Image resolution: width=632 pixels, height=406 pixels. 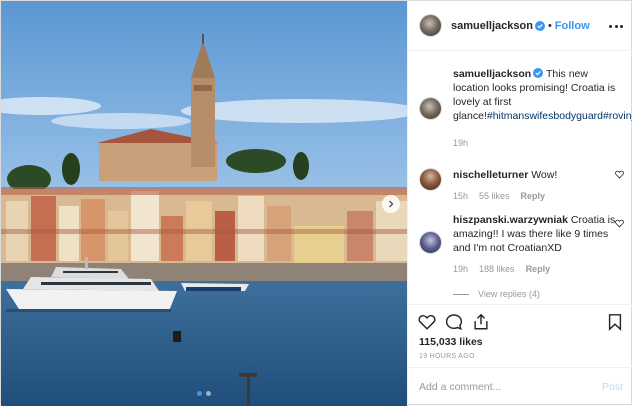 I want to click on comment-likes: 188 likes, so click(x=497, y=269).